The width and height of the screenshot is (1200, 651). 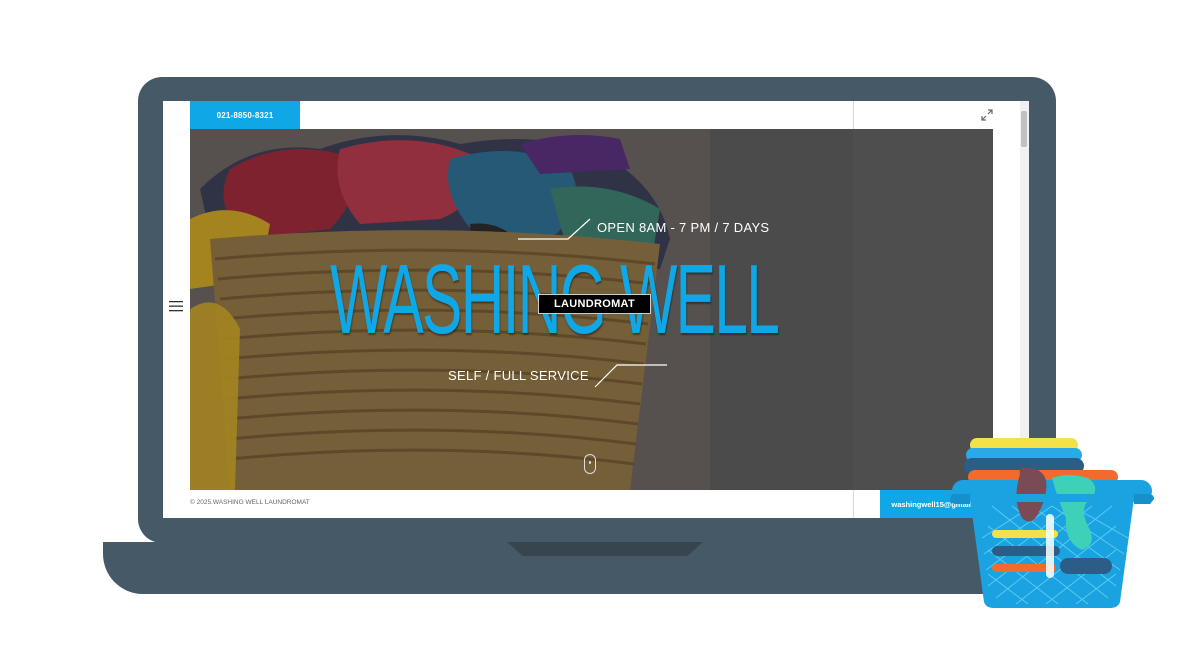 I want to click on phone-number-button: 021-8850-8321, so click(x=245, y=115).